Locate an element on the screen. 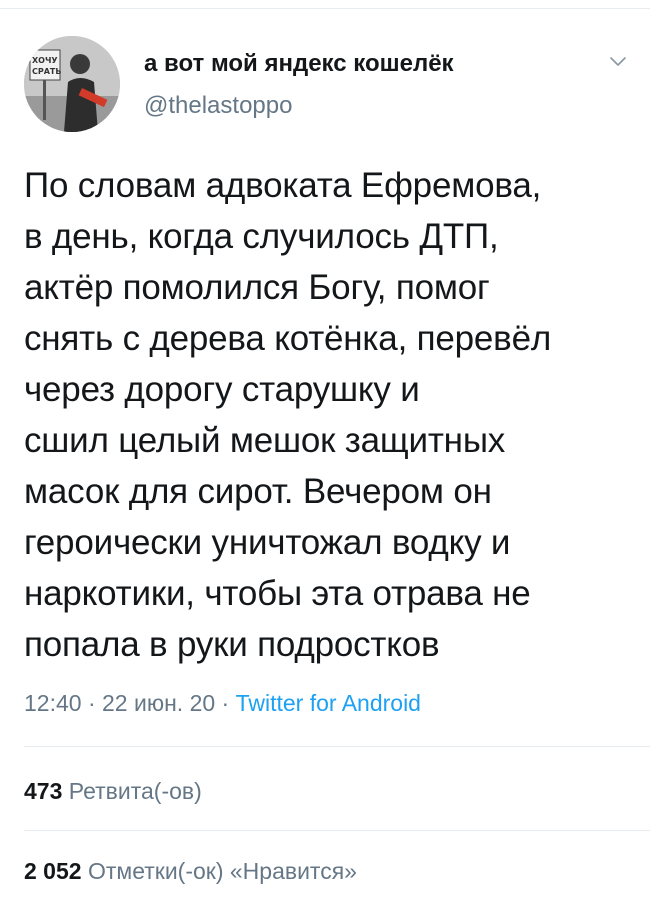 The width and height of the screenshot is (650, 911). avatar-sign-line1: ХОЧУ is located at coordinates (45, 60).